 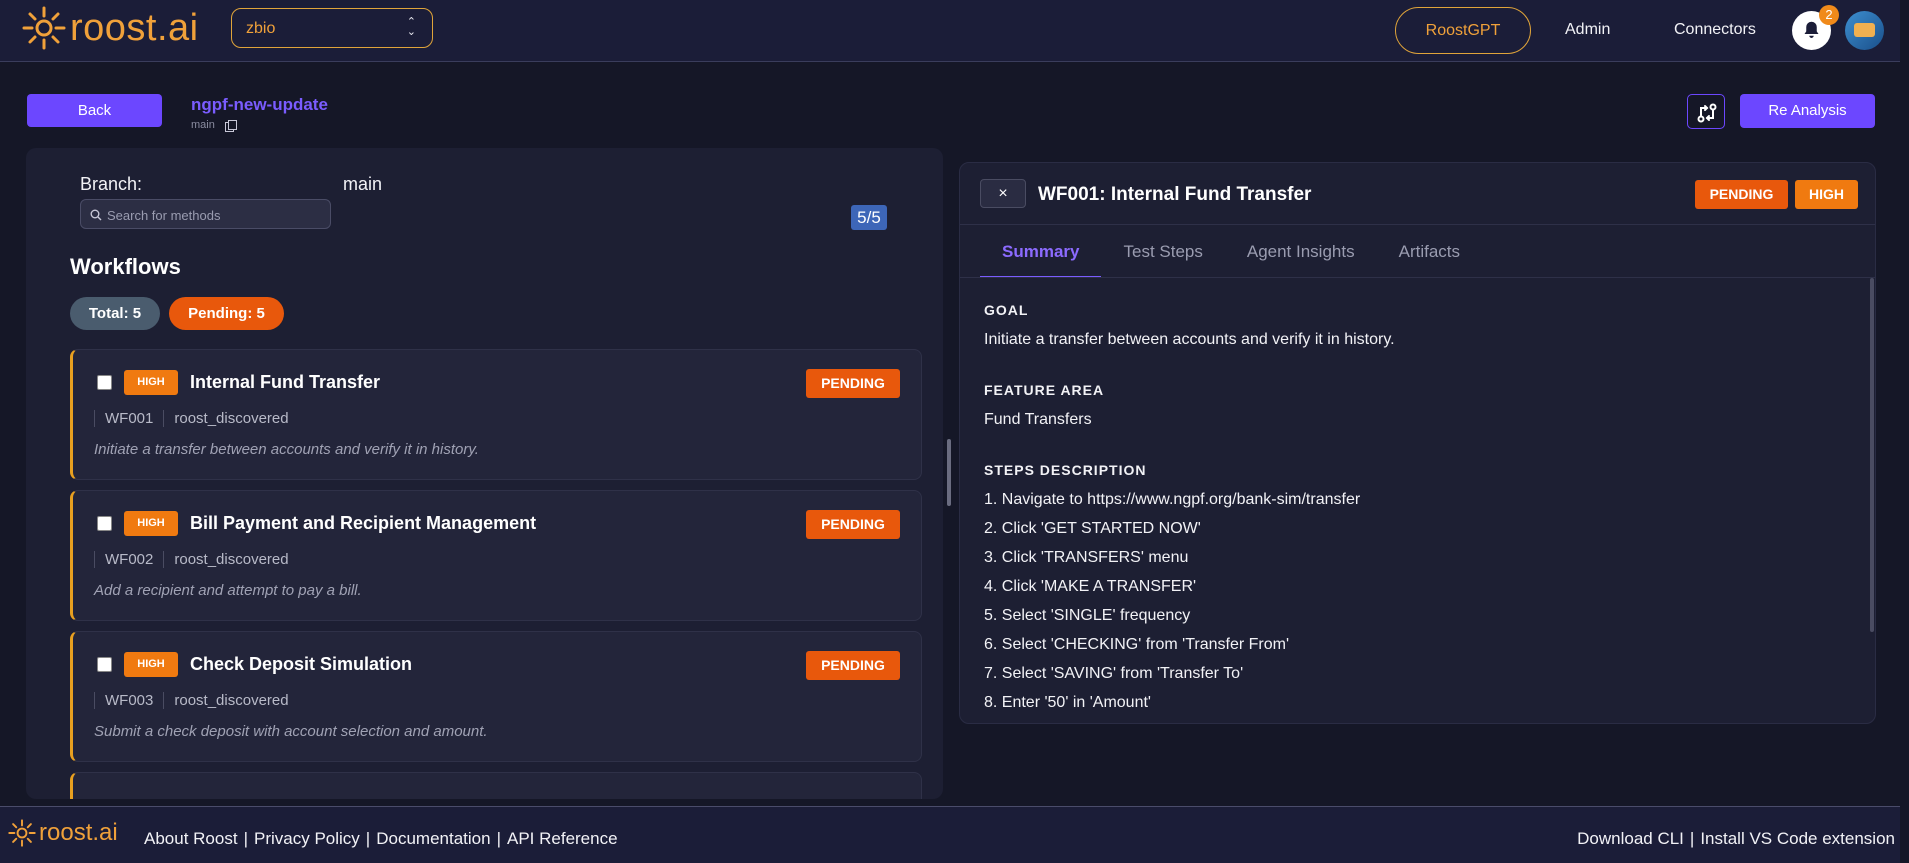 I want to click on branch-subtitle: main, so click(x=214, y=125).